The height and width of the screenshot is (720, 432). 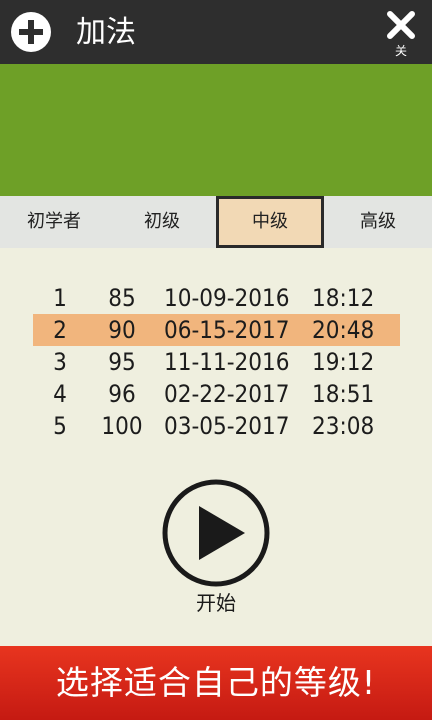 What do you see at coordinates (216, 603) in the screenshot?
I see `start-label: 开始` at bounding box center [216, 603].